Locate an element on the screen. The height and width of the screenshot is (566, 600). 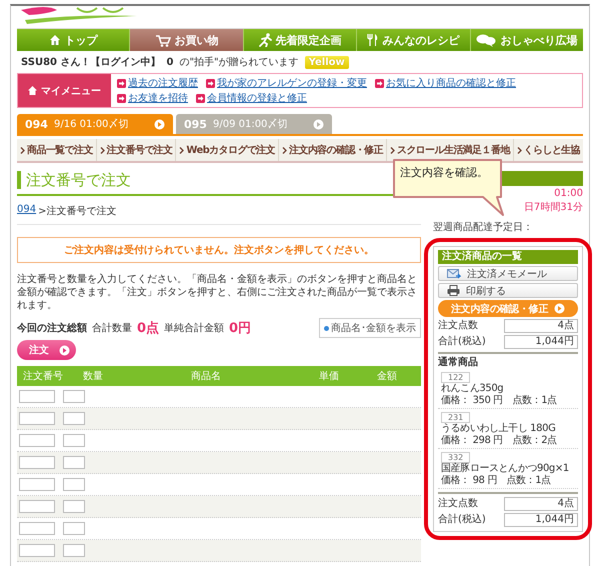
quantity-label: 合計数量 is located at coordinates (112, 328).